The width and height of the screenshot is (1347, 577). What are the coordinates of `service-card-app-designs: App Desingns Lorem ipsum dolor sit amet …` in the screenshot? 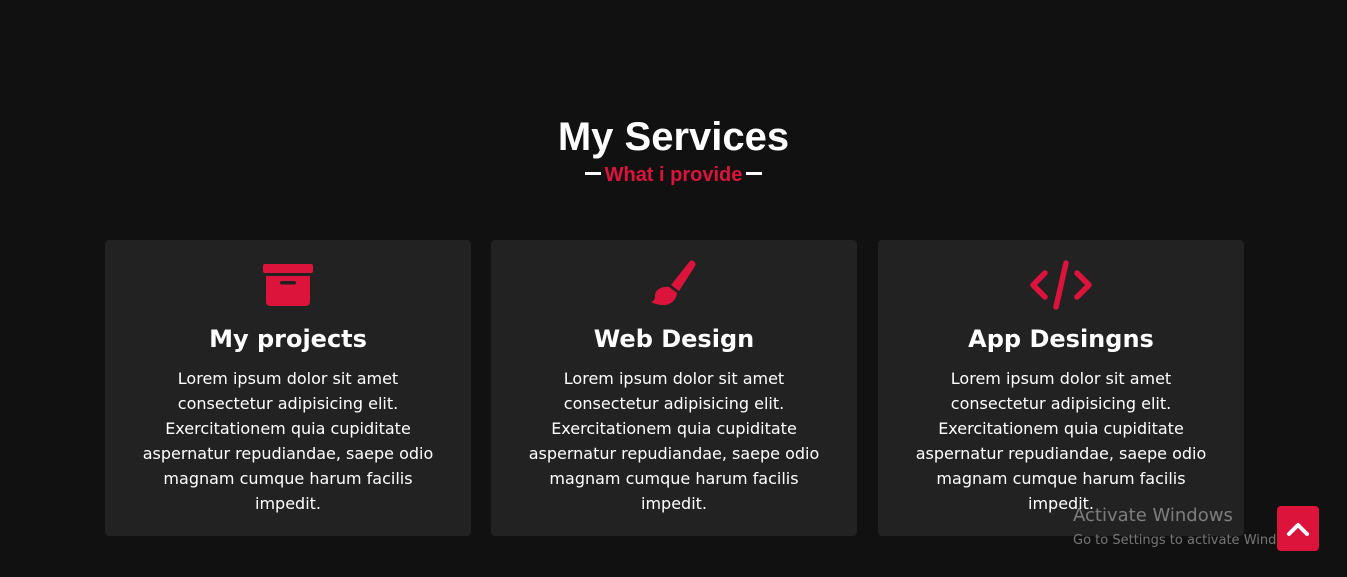 It's located at (1061, 388).